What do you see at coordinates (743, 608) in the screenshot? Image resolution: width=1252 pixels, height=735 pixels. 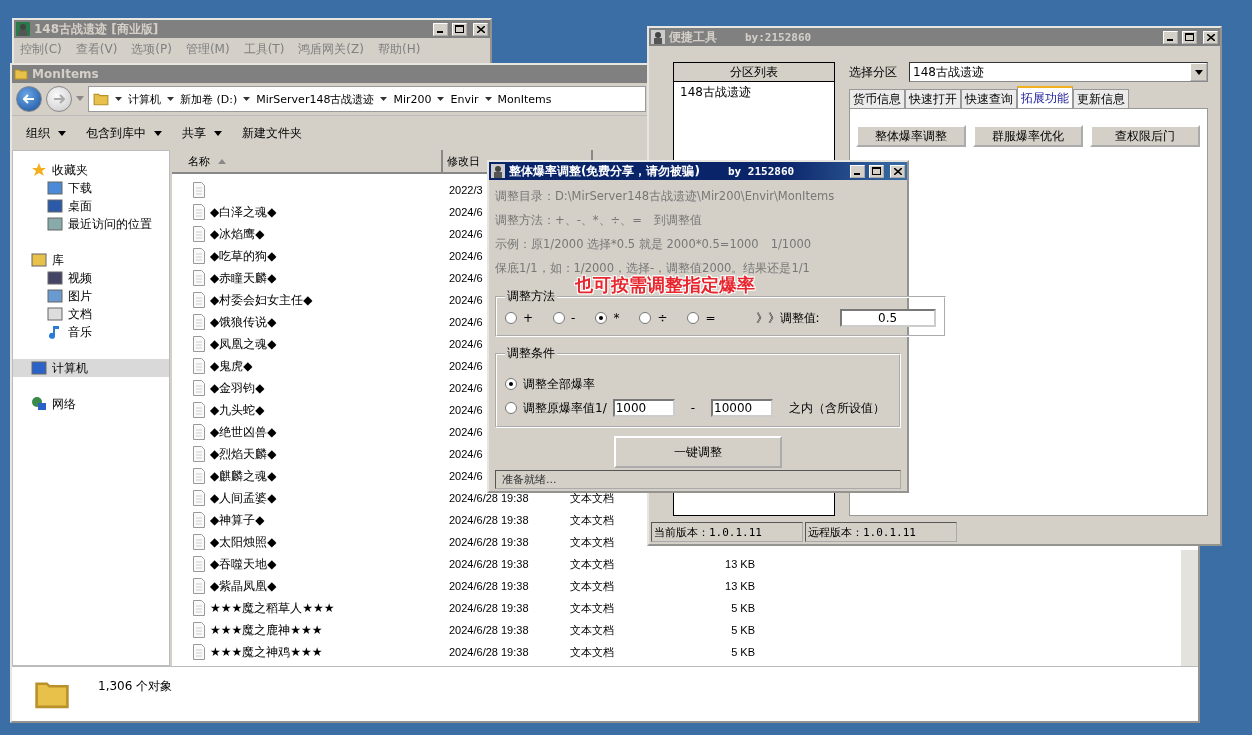 I see `file-size: 5 KB` at bounding box center [743, 608].